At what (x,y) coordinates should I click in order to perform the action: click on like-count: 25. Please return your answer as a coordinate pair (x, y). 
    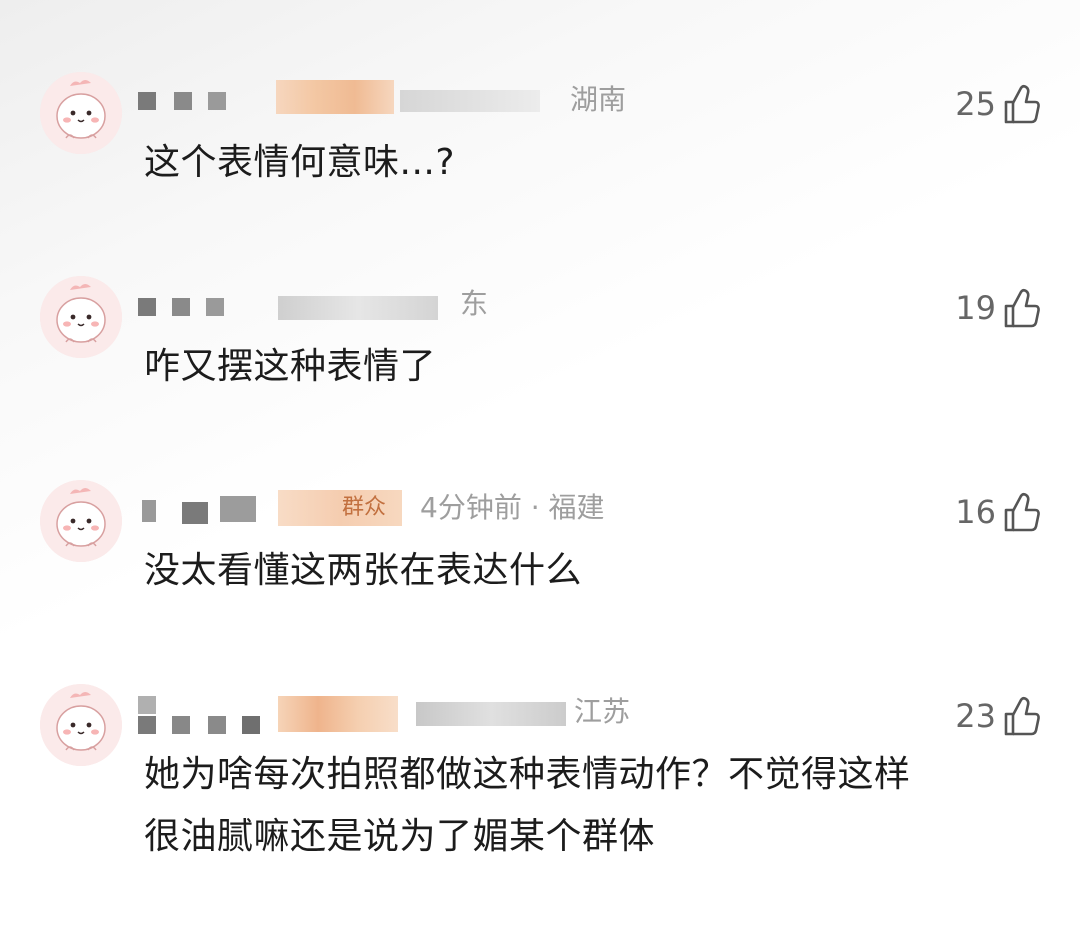
    Looking at the image, I should click on (975, 104).